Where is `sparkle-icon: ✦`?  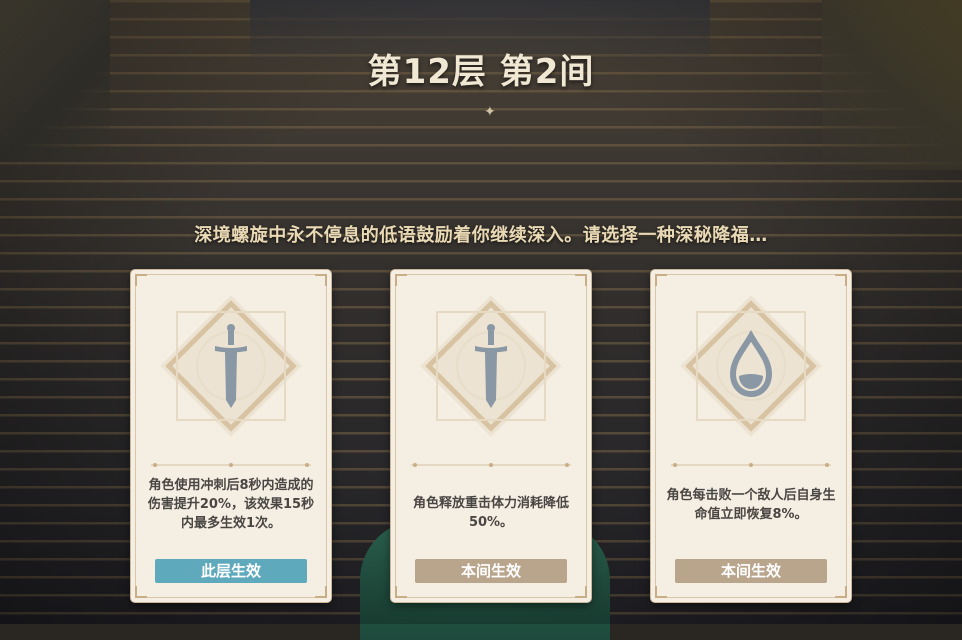
sparkle-icon: ✦ is located at coordinates (490, 112).